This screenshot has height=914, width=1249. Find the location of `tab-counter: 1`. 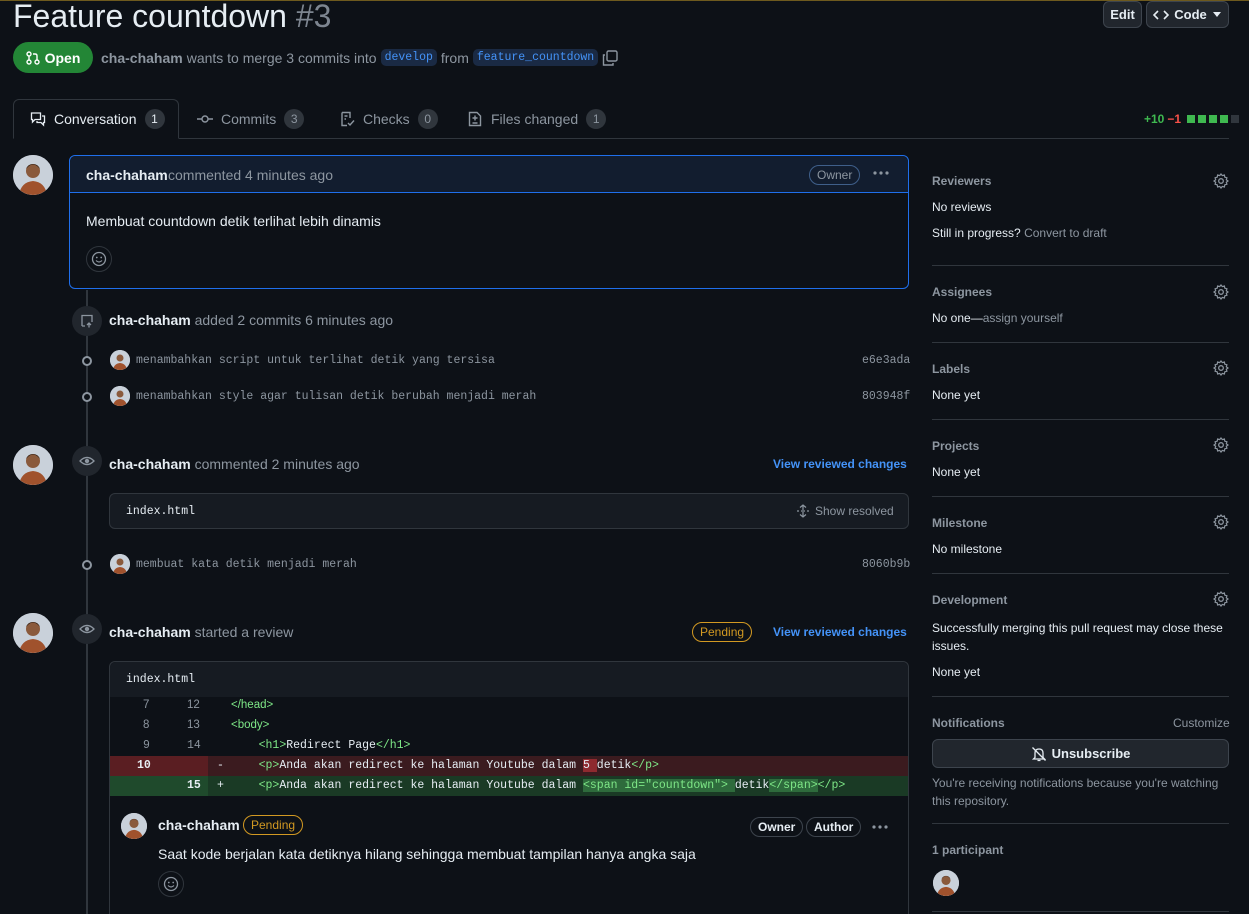

tab-counter: 1 is located at coordinates (154, 119).